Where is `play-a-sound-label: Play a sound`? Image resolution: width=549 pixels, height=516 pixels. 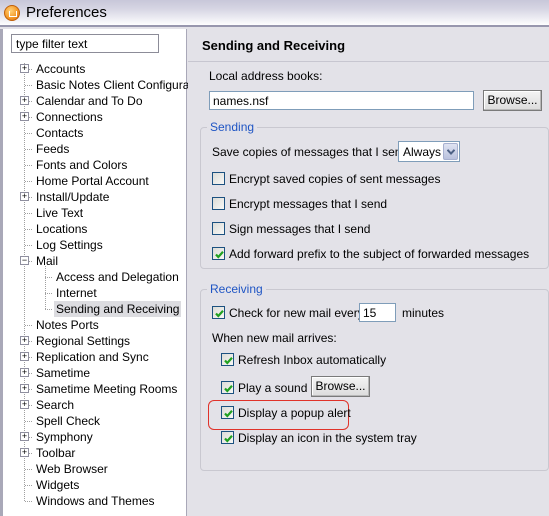
play-a-sound-label: Play a sound is located at coordinates (273, 388).